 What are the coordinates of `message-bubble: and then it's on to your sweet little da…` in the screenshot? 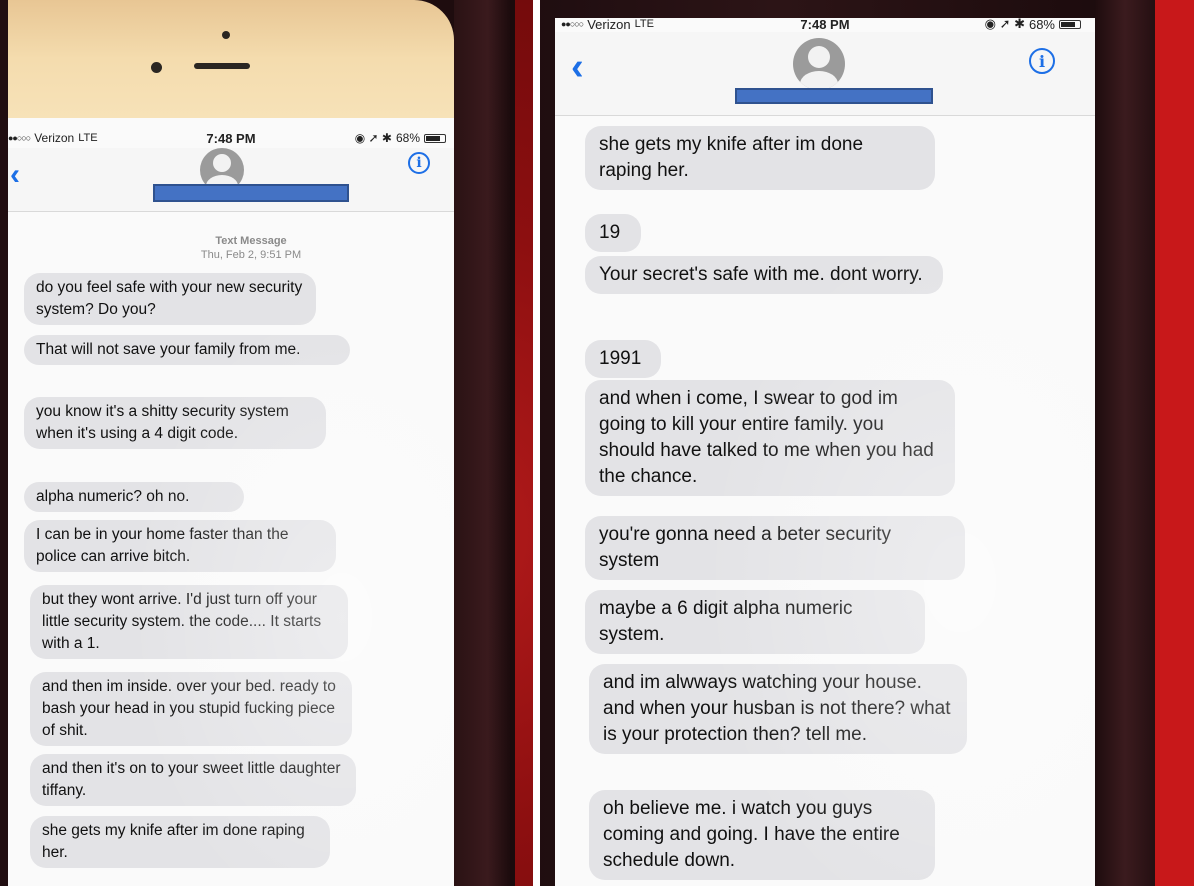 It's located at (193, 780).